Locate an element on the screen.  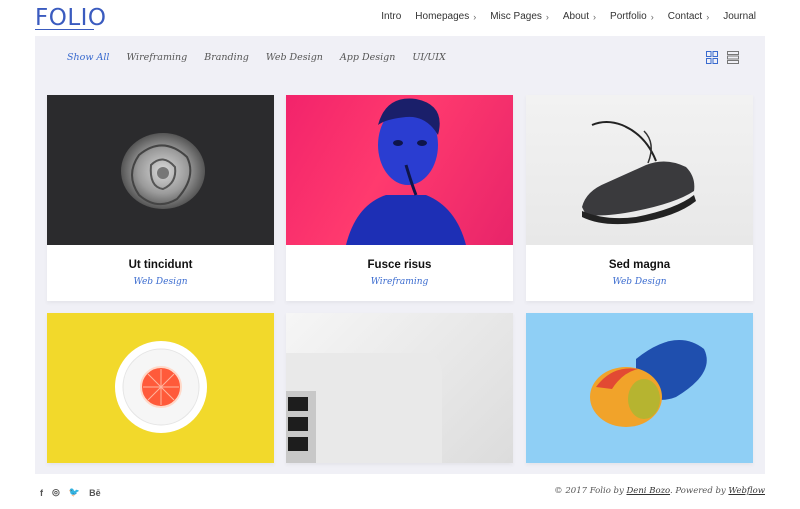
nav-item-about: About › is located at coordinates (579, 16).